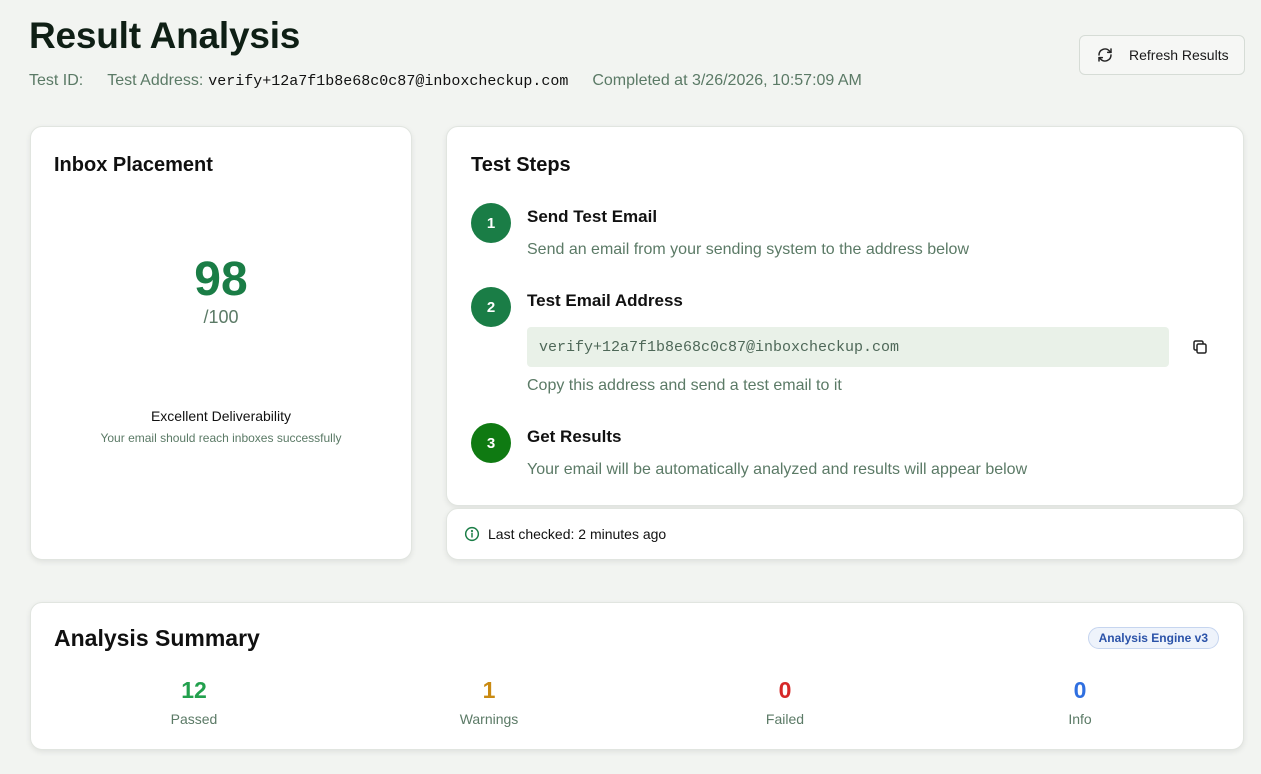 This screenshot has height=774, width=1261. Describe the element at coordinates (1080, 719) in the screenshot. I see `stat-info-label: Info` at that location.